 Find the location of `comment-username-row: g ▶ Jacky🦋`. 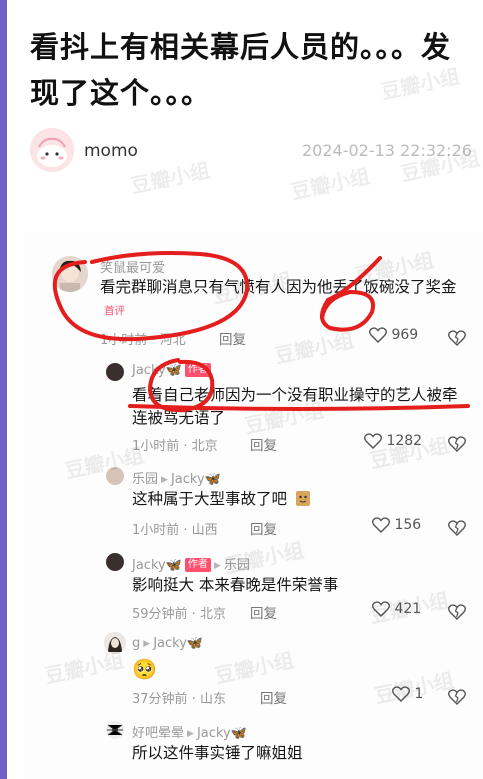

comment-username-row: g ▶ Jacky🦋 is located at coordinates (167, 643).